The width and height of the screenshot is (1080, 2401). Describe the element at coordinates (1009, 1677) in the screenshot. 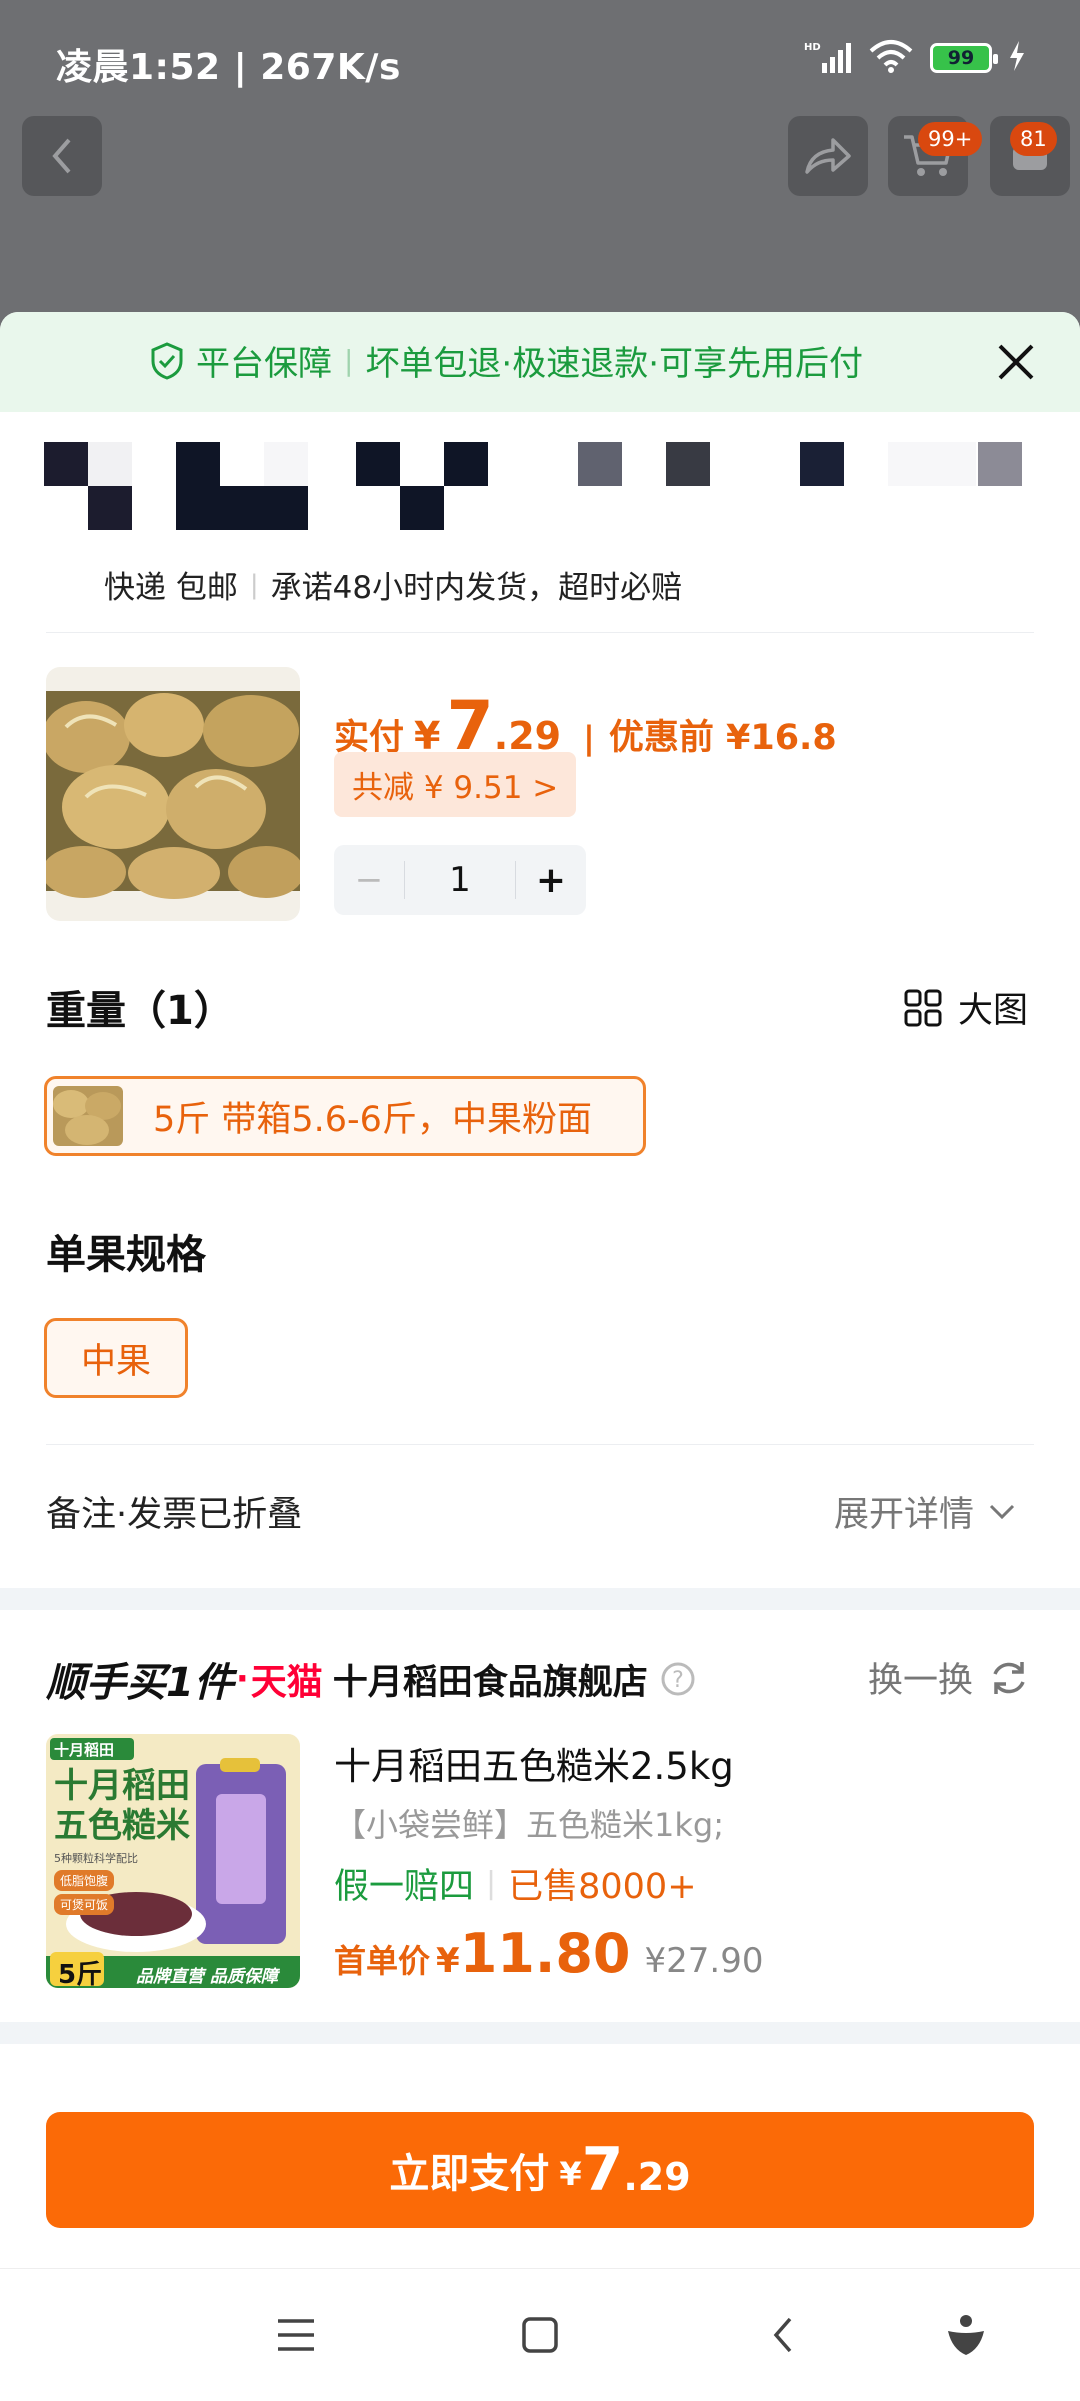

I see `refresh-icon` at that location.